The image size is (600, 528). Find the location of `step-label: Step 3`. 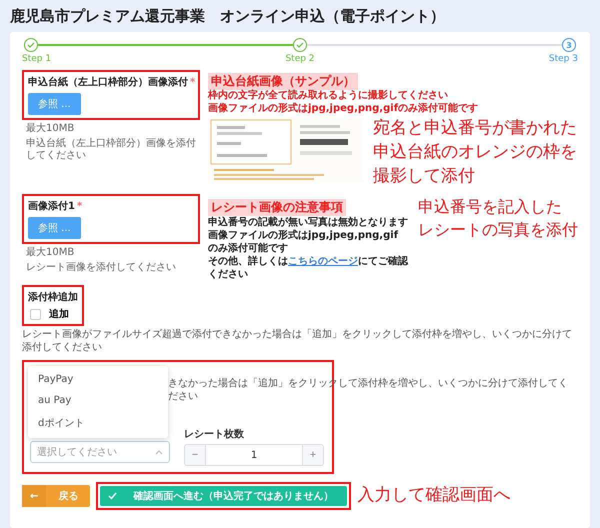

step-label: Step 3 is located at coordinates (563, 59).